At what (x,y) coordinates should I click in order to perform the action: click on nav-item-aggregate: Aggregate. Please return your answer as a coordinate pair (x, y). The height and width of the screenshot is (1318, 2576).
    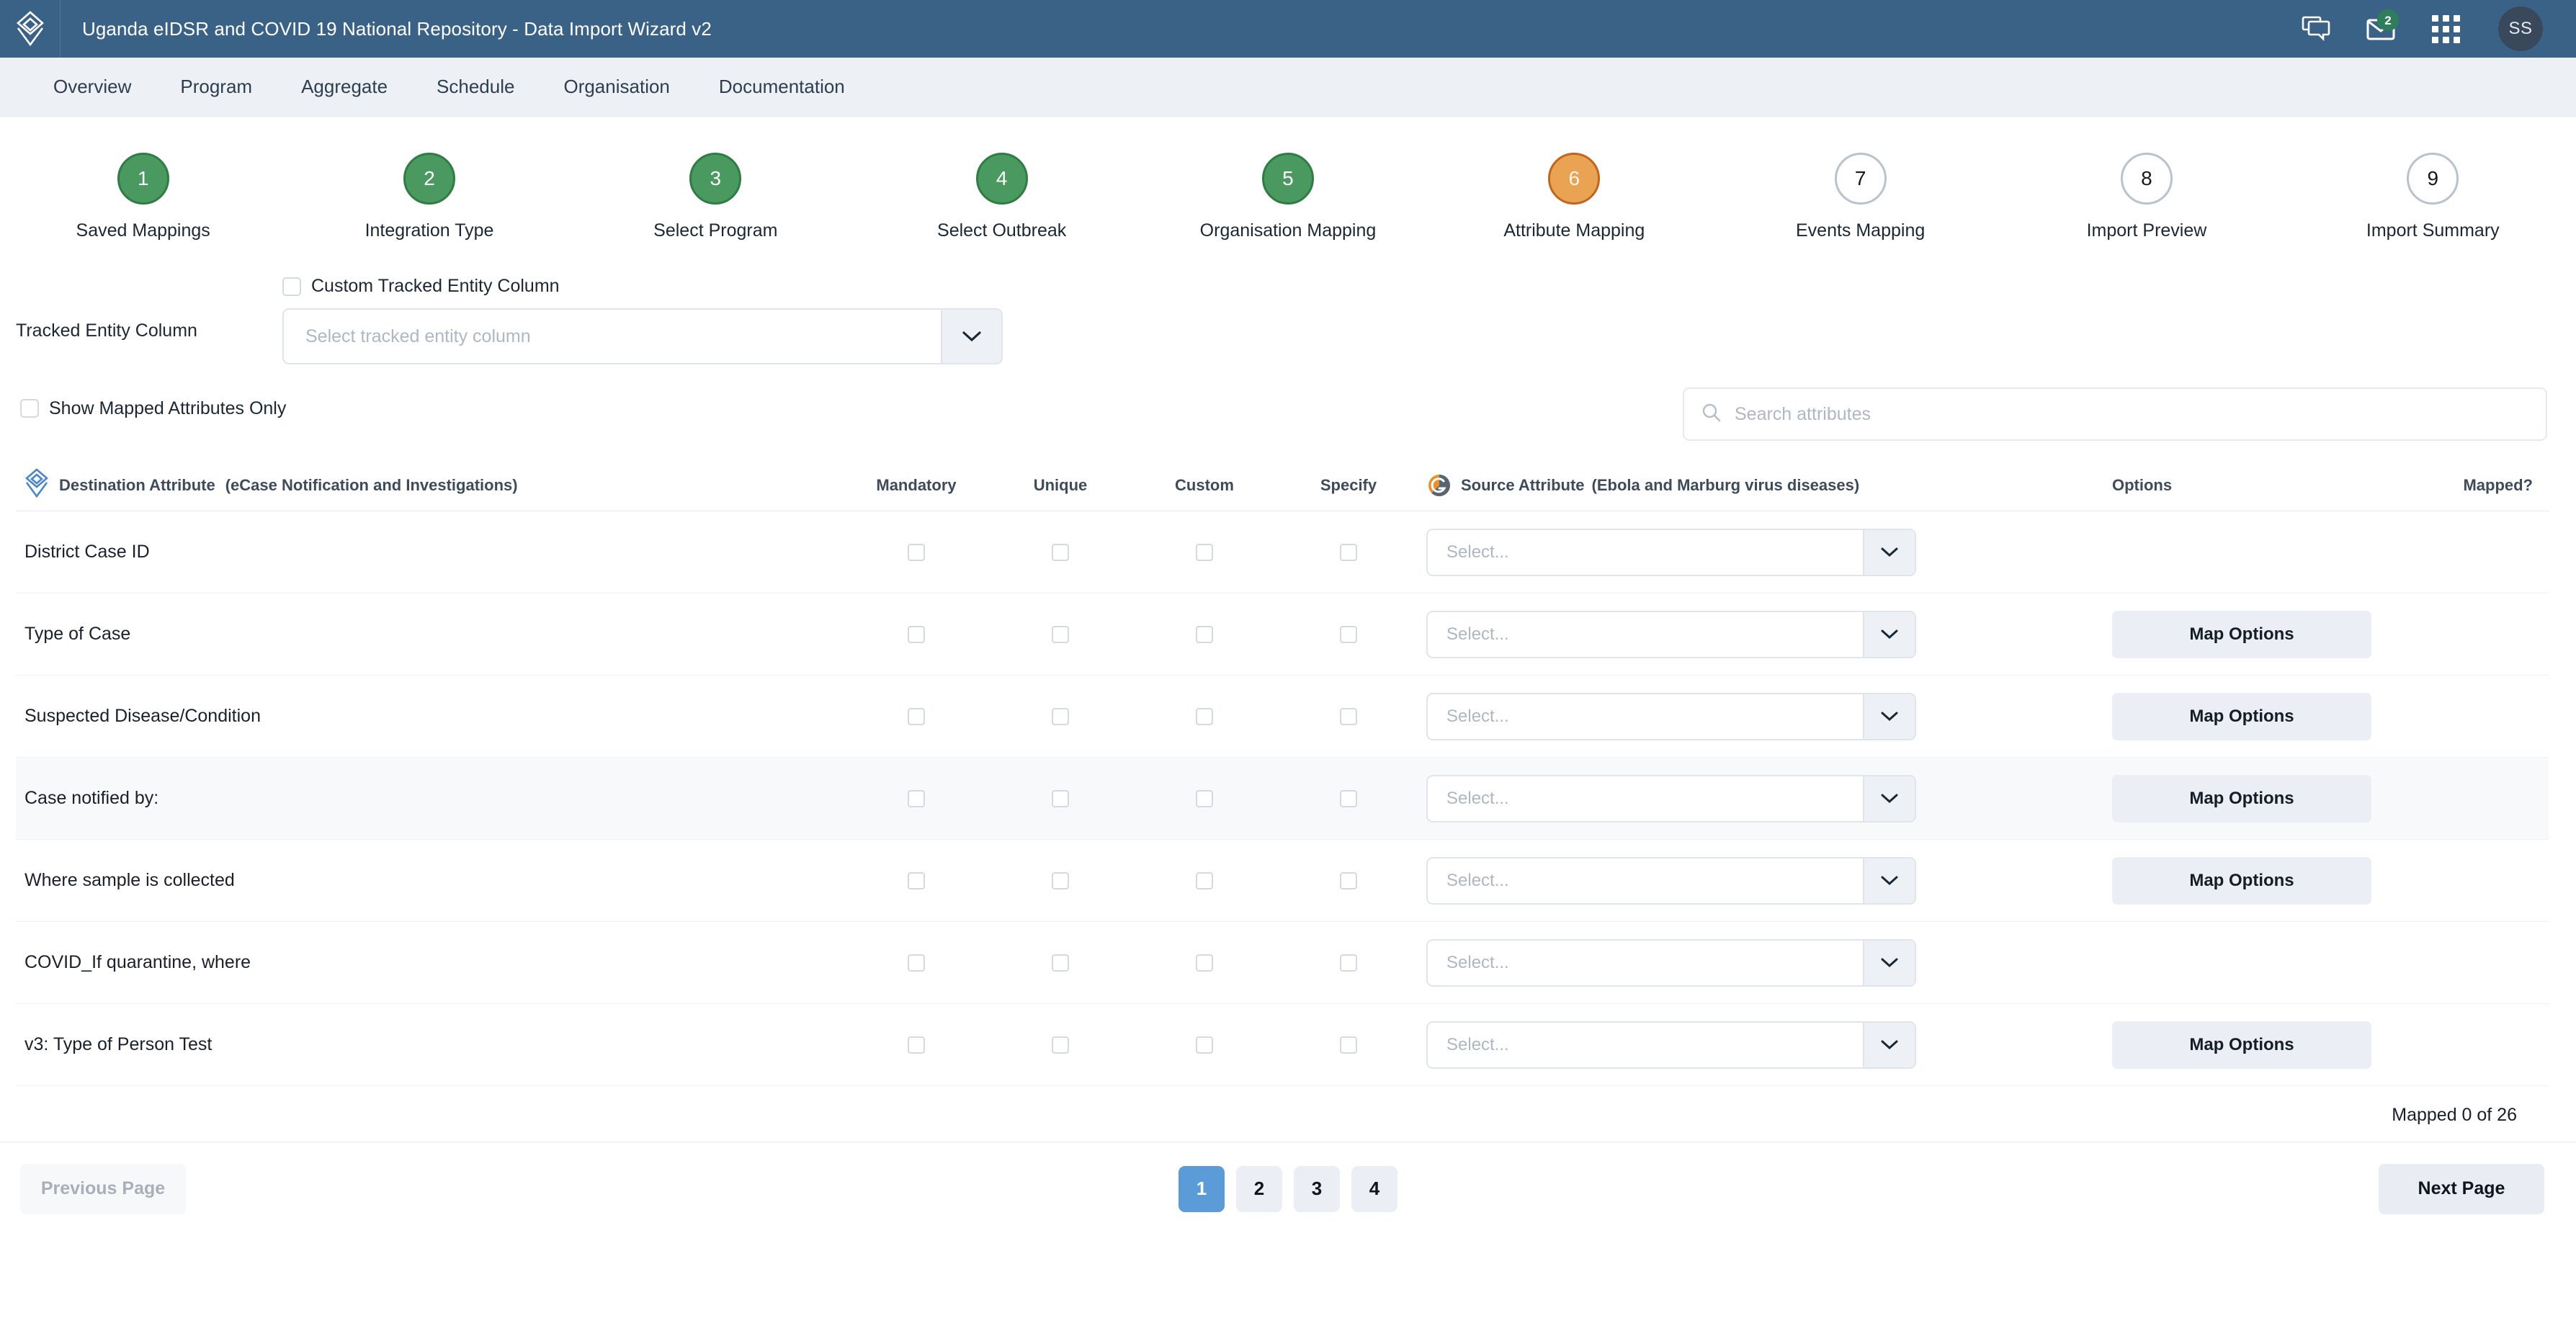
    Looking at the image, I should click on (344, 87).